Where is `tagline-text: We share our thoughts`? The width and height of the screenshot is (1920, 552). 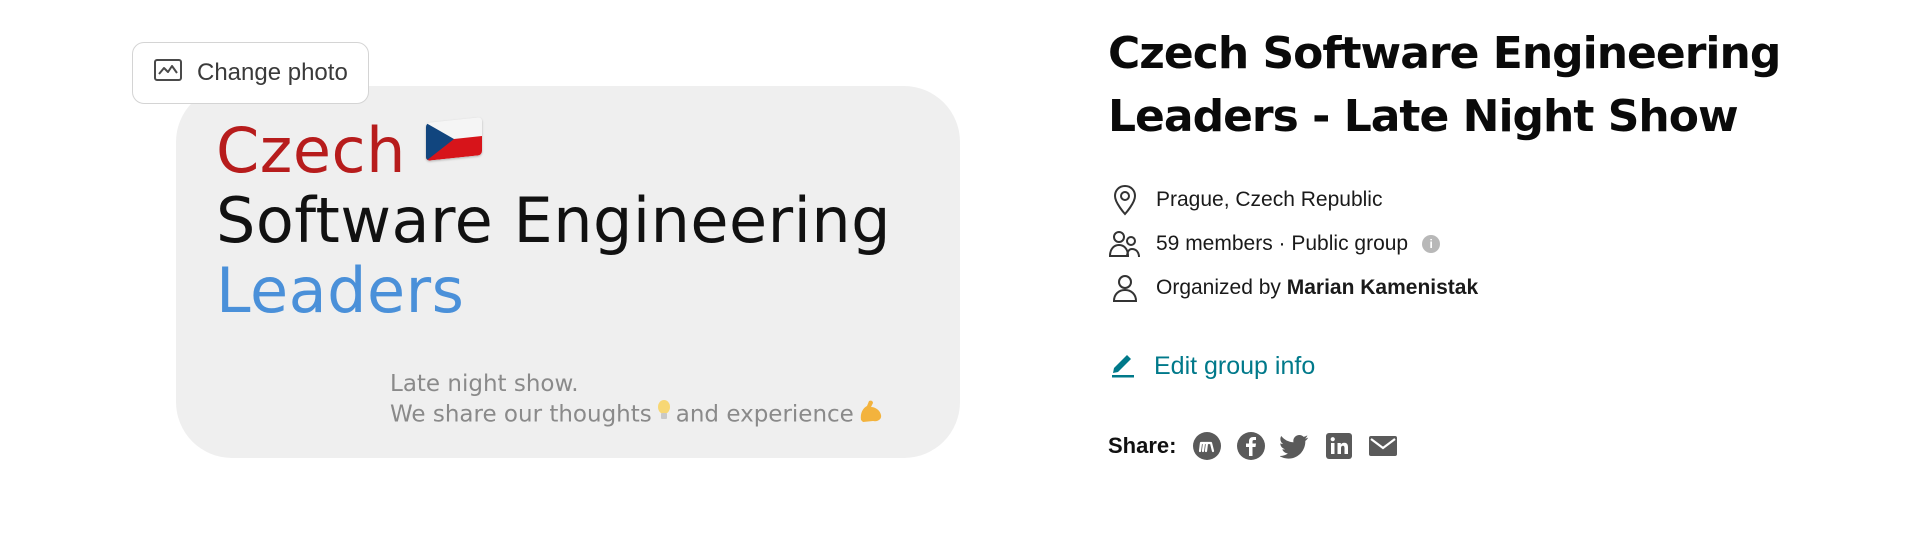
tagline-text: We share our thoughts is located at coordinates (521, 414).